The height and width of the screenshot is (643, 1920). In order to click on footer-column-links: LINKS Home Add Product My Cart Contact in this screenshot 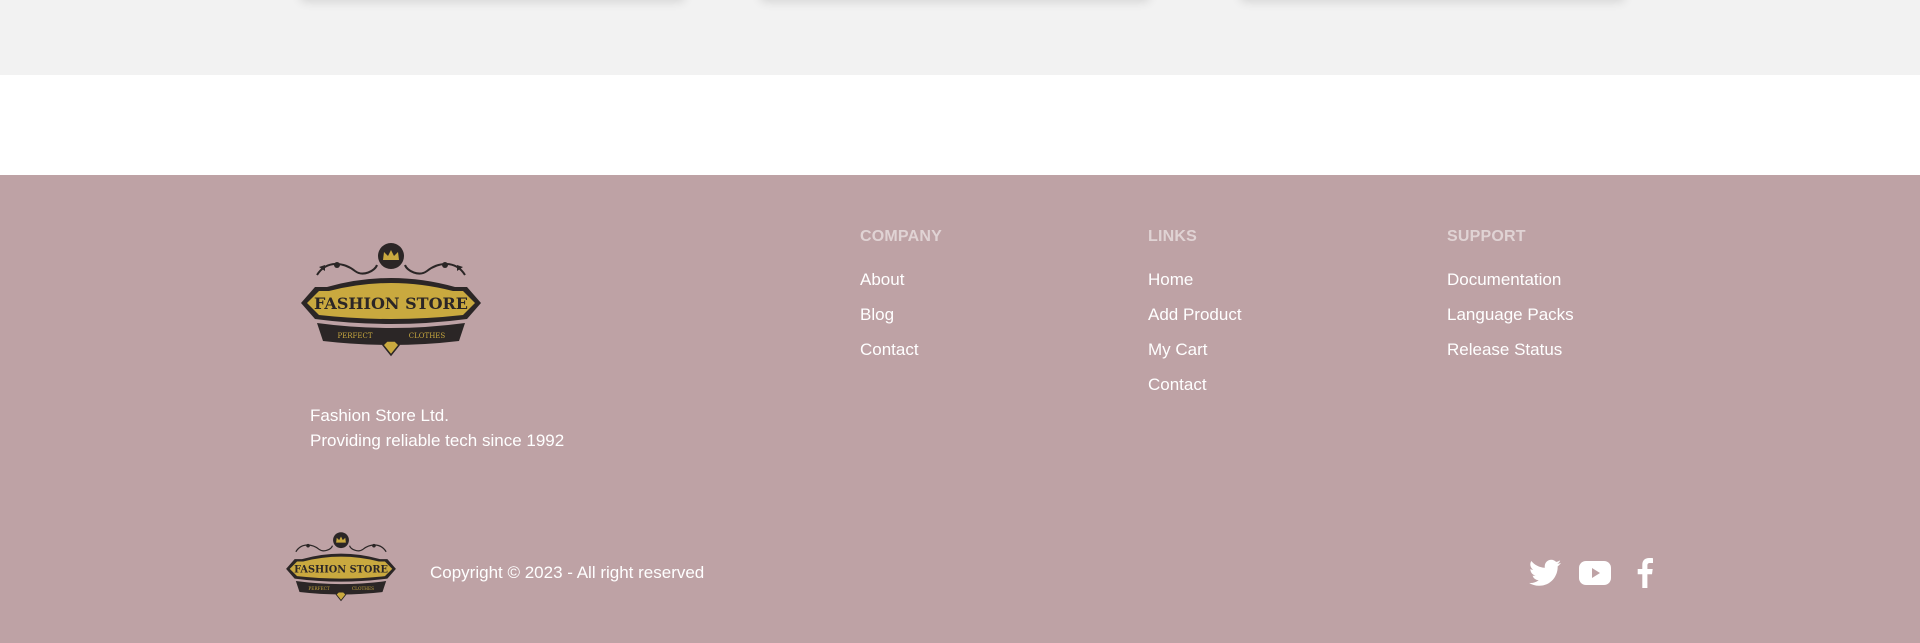, I will do `click(1195, 318)`.